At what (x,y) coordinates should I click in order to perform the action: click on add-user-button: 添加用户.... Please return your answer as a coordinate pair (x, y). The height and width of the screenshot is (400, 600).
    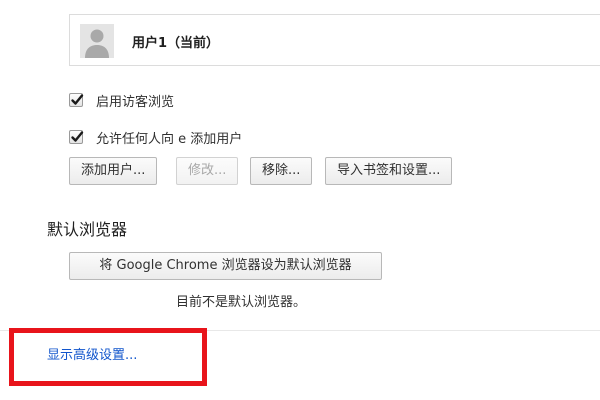
    Looking at the image, I should click on (113, 171).